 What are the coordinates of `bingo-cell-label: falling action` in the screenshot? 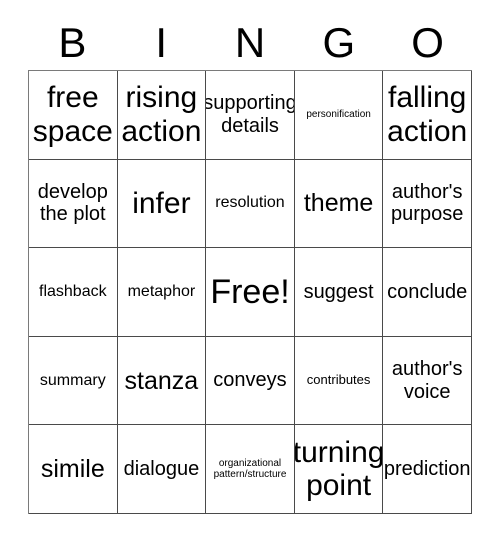 It's located at (427, 114).